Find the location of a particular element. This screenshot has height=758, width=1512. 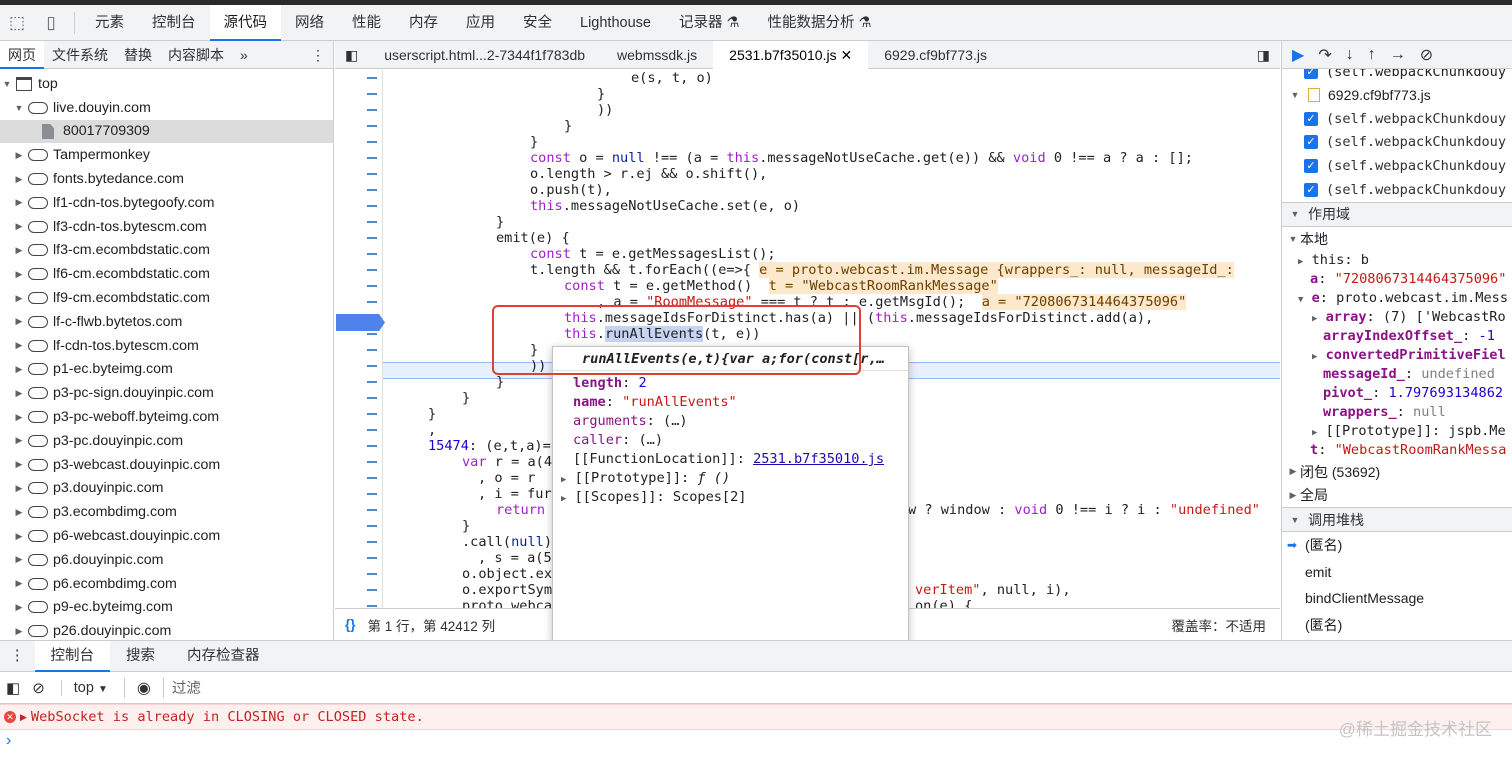

expand-arrow-icon: ▶ is located at coordinates (23, 717).